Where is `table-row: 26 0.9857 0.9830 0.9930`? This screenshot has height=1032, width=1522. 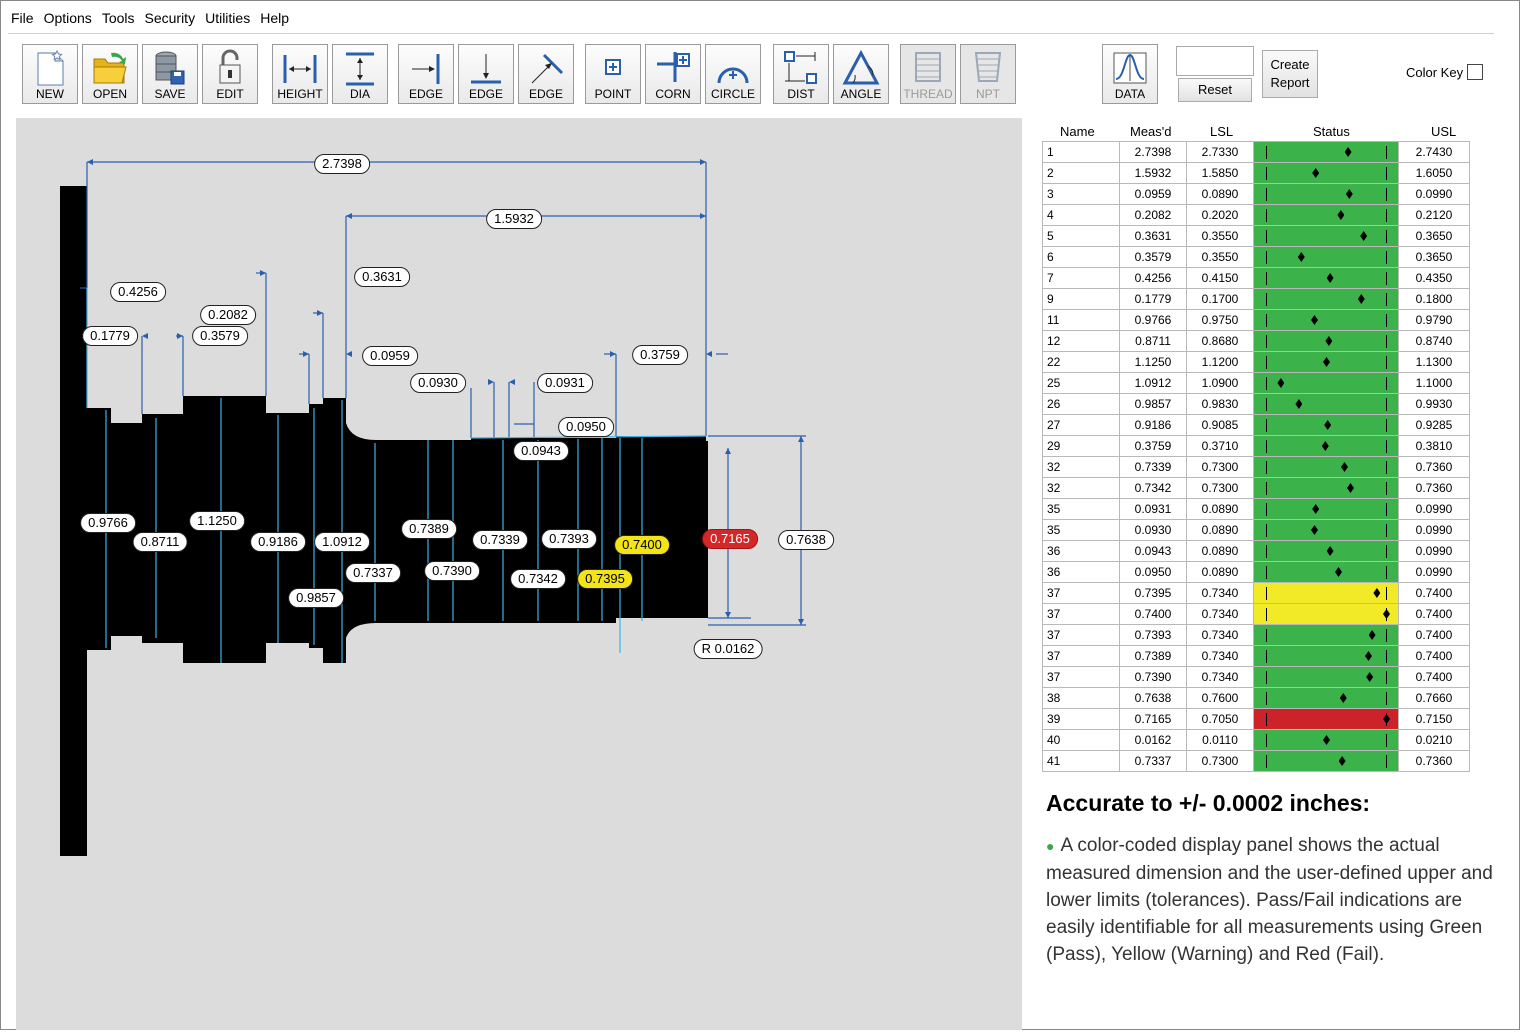 table-row: 26 0.9857 0.9830 0.9930 is located at coordinates (1256, 404).